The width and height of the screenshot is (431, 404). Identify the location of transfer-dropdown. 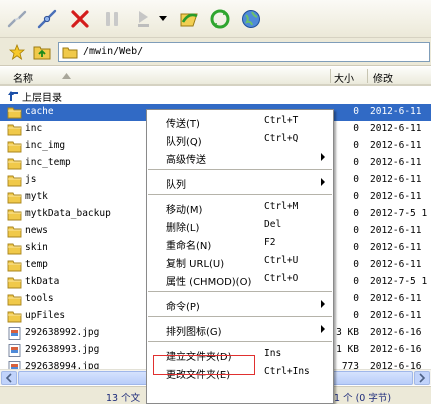
(163, 19).